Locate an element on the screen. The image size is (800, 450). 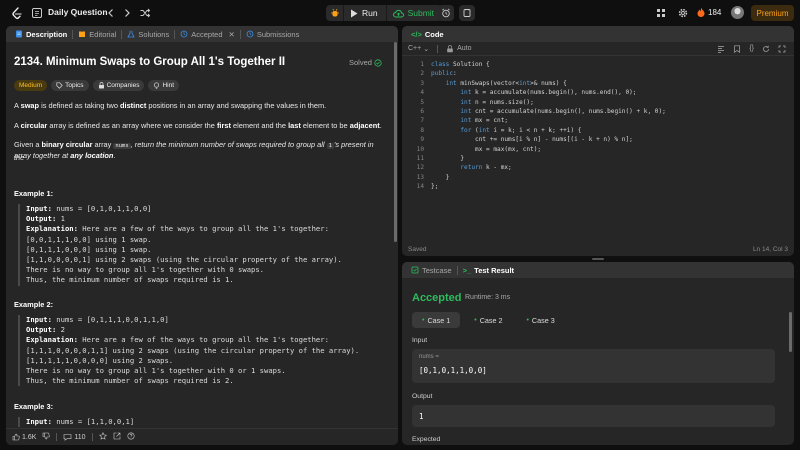
terminal-icon: >_ is located at coordinates (467, 270).